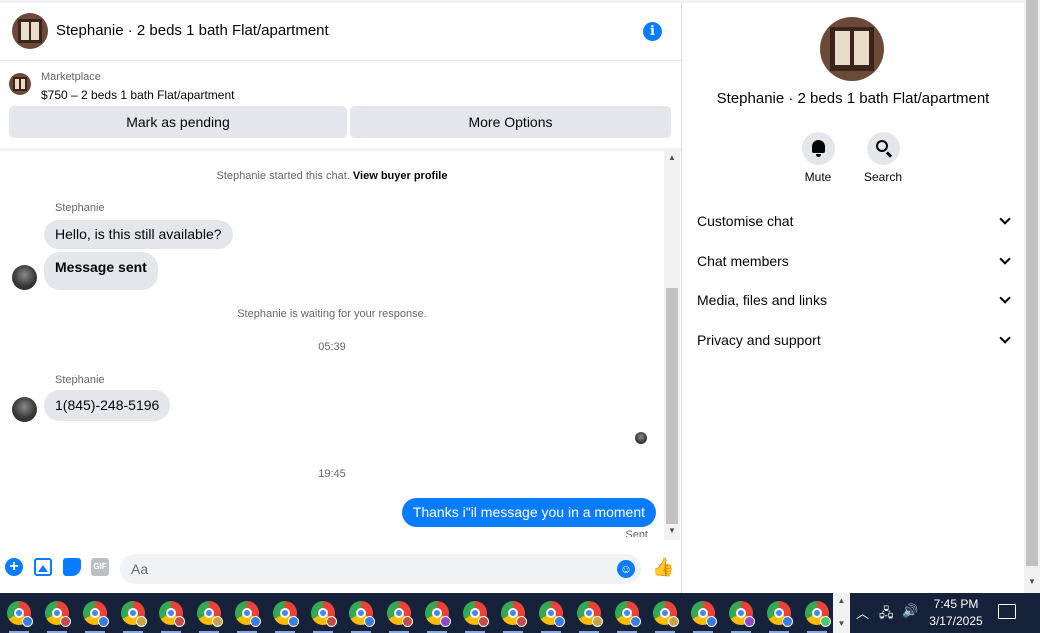 This screenshot has width=1040, height=633. I want to click on thumbs-up-icon: 👍, so click(663, 567).